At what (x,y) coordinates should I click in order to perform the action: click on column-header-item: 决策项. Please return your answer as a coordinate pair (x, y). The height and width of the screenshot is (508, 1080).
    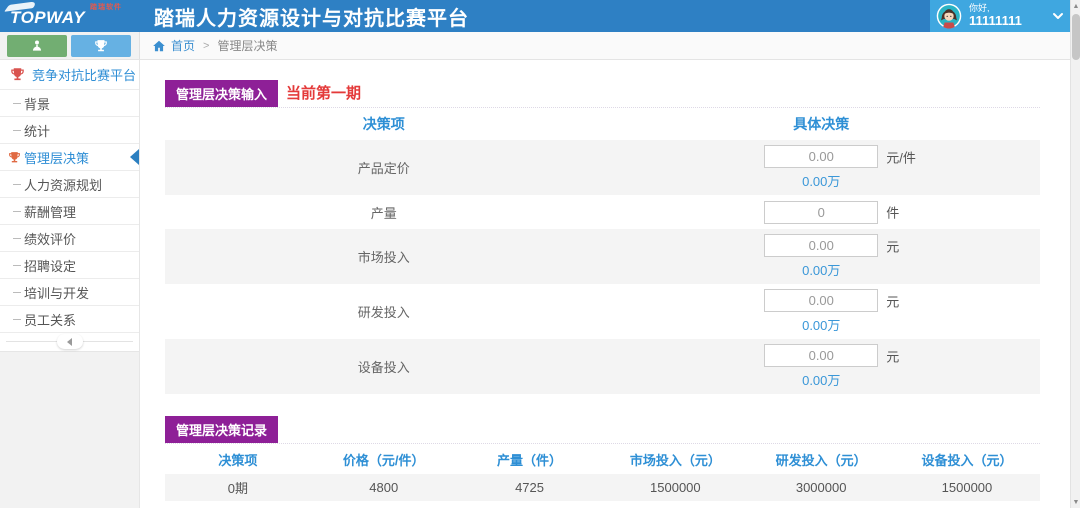
    Looking at the image, I should click on (383, 124).